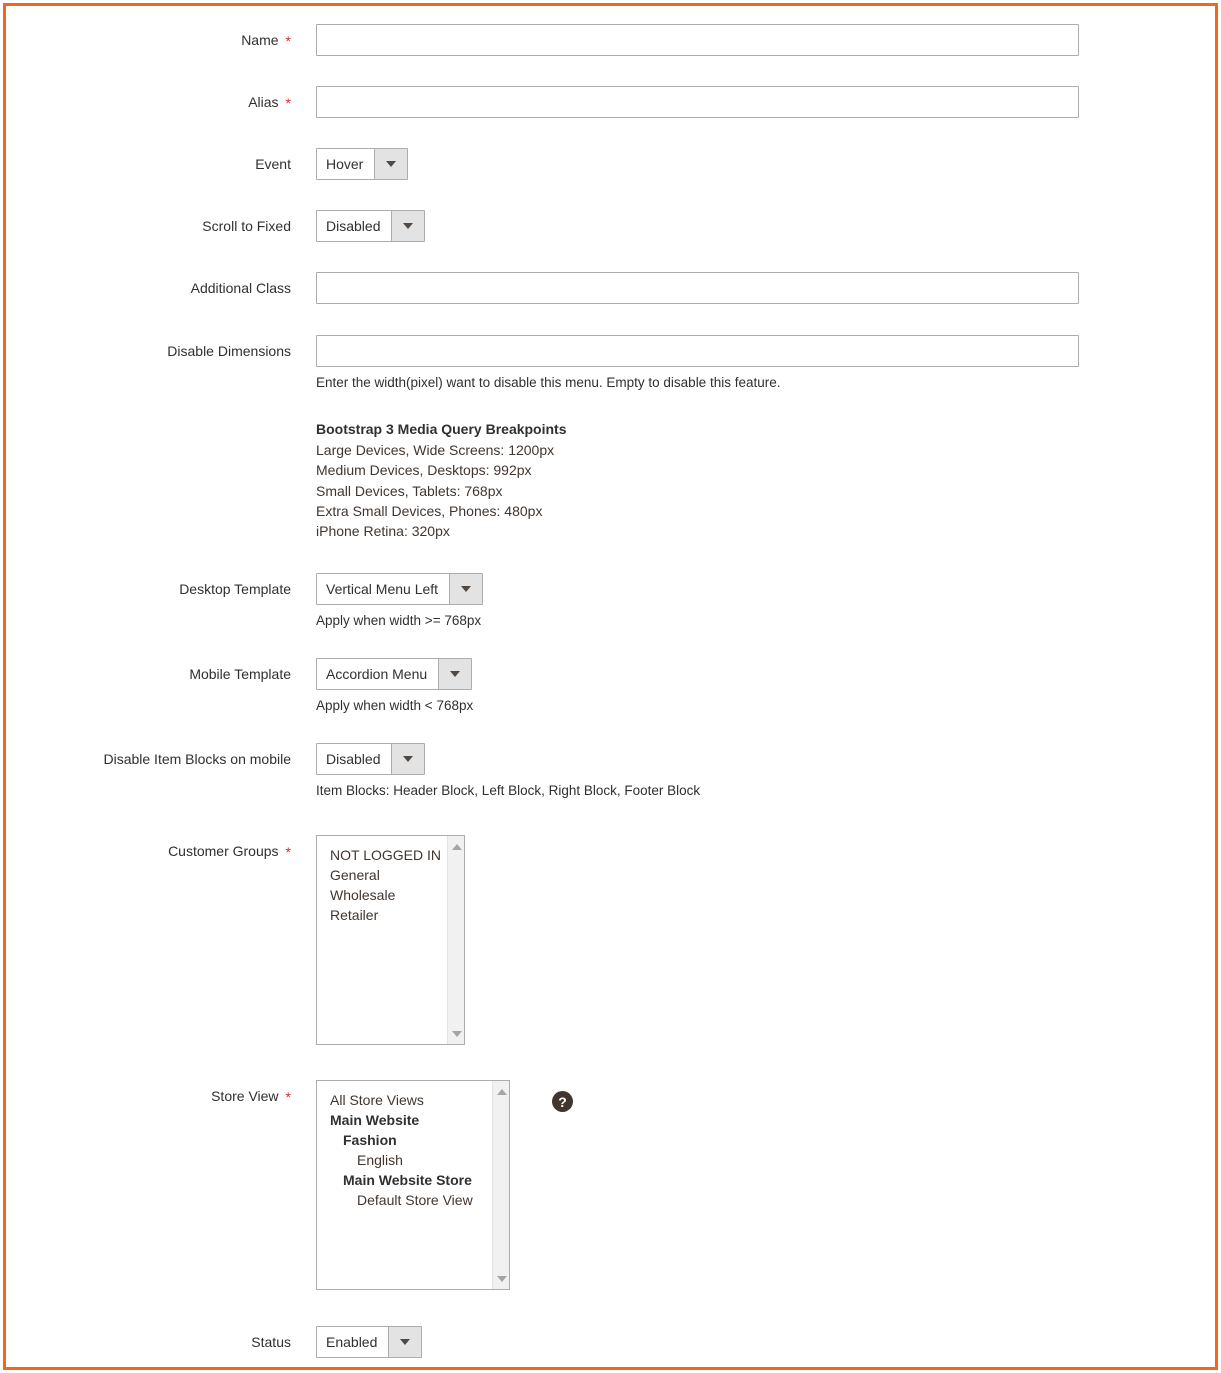 This screenshot has width=1221, height=1373. I want to click on required-asterisk-alias: *, so click(288, 103).